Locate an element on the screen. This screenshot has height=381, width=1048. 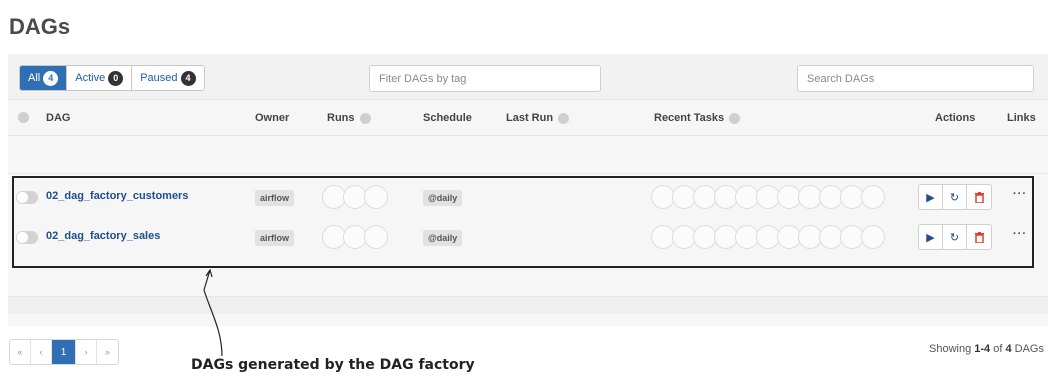
first-page-button: « is located at coordinates (20, 352).